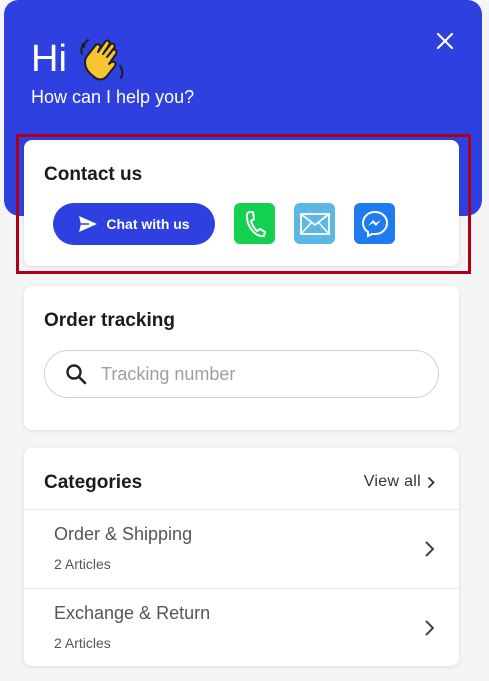  What do you see at coordinates (261, 374) in the screenshot?
I see `tracking-number-input` at bounding box center [261, 374].